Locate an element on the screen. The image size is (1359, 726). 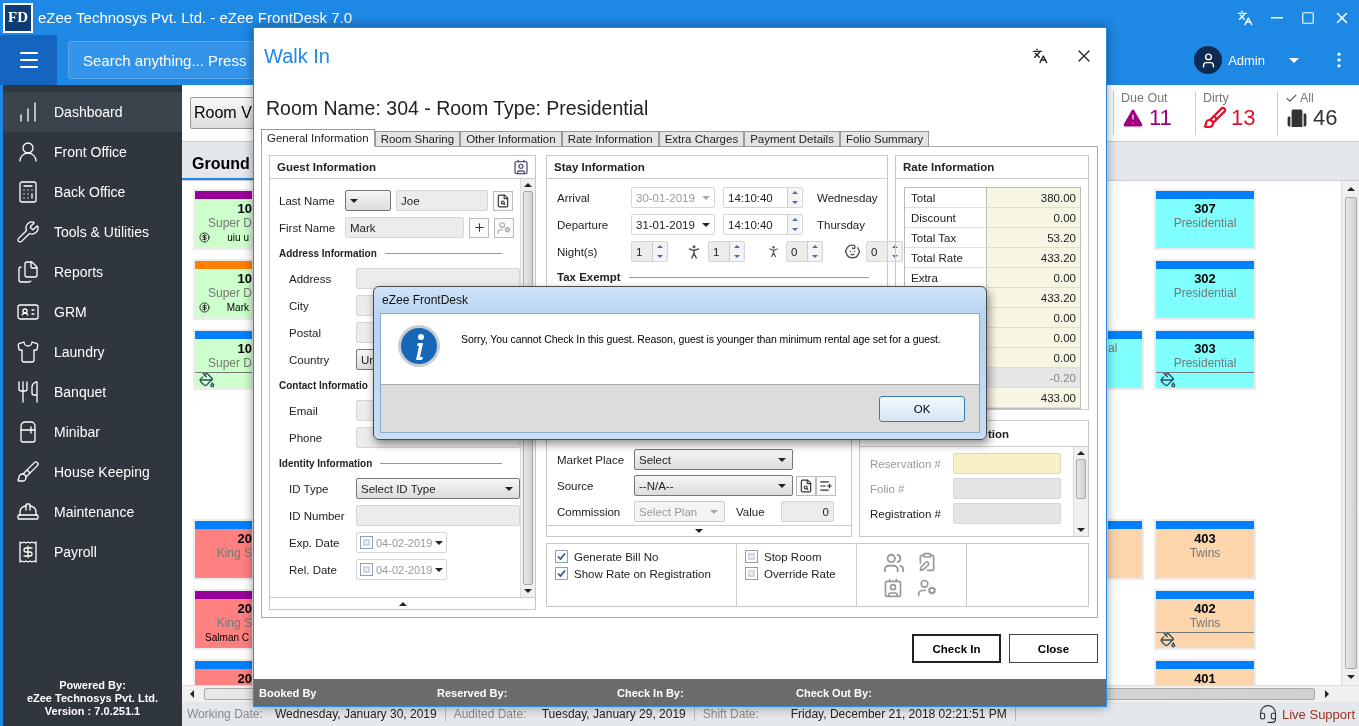
date-field: 31-01-2019 is located at coordinates (673, 224).